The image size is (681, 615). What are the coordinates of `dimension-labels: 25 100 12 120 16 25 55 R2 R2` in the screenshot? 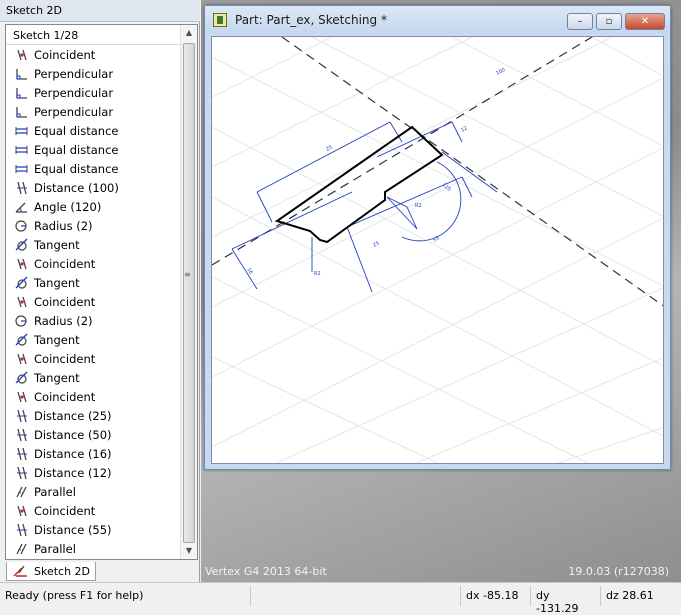 It's located at (375, 172).